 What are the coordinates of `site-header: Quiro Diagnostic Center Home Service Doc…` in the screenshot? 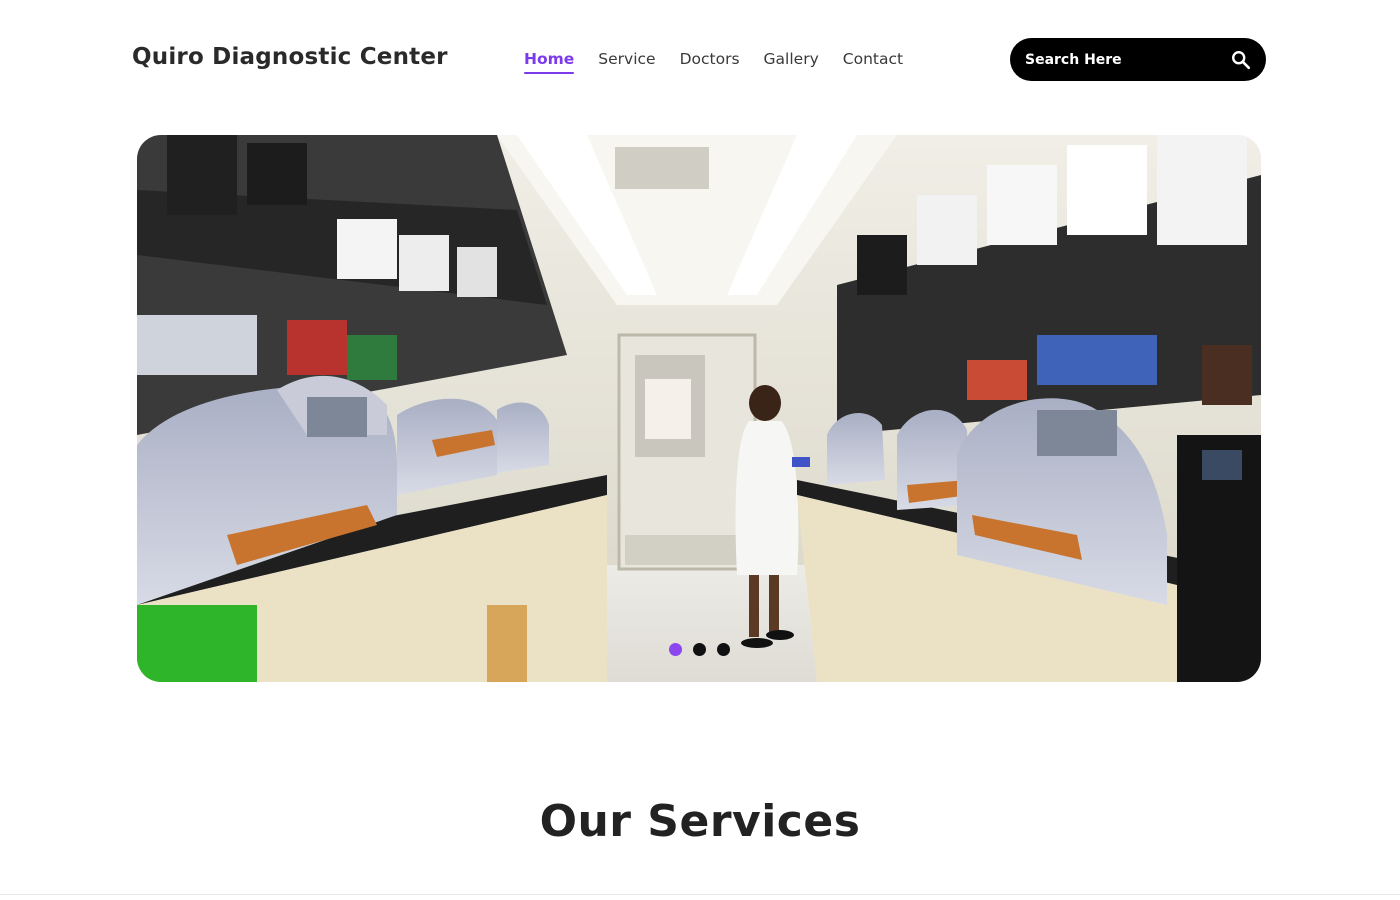 It's located at (700, 60).